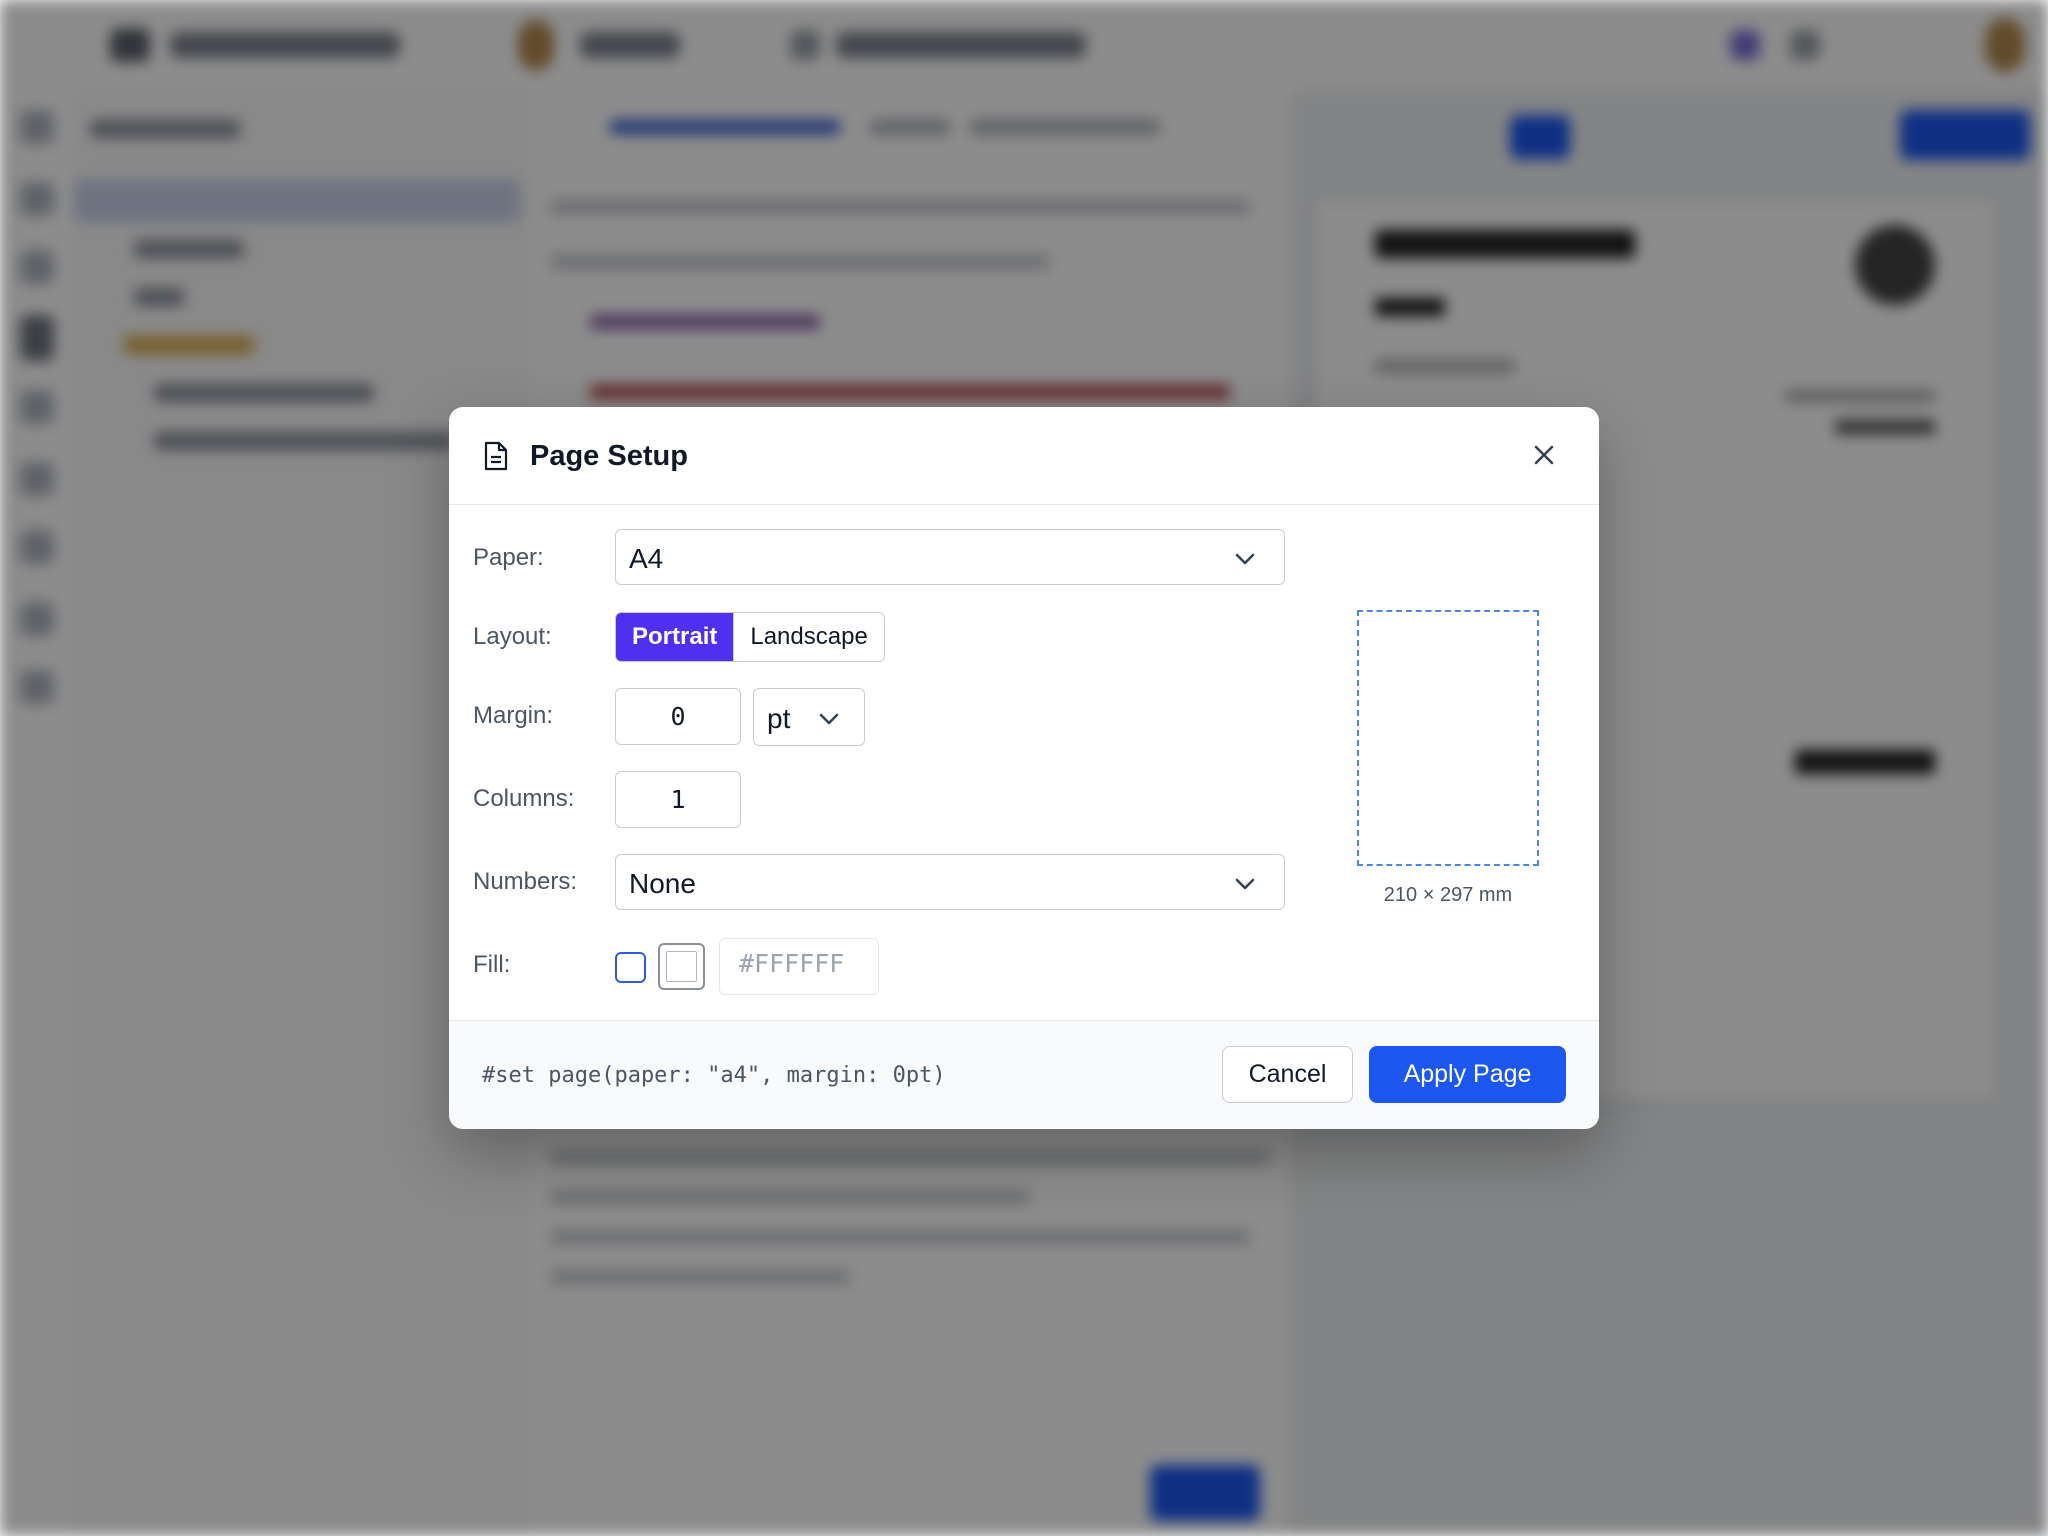 The image size is (2048, 1536). I want to click on page-dimensions: 210 × 297 mm, so click(1448, 895).